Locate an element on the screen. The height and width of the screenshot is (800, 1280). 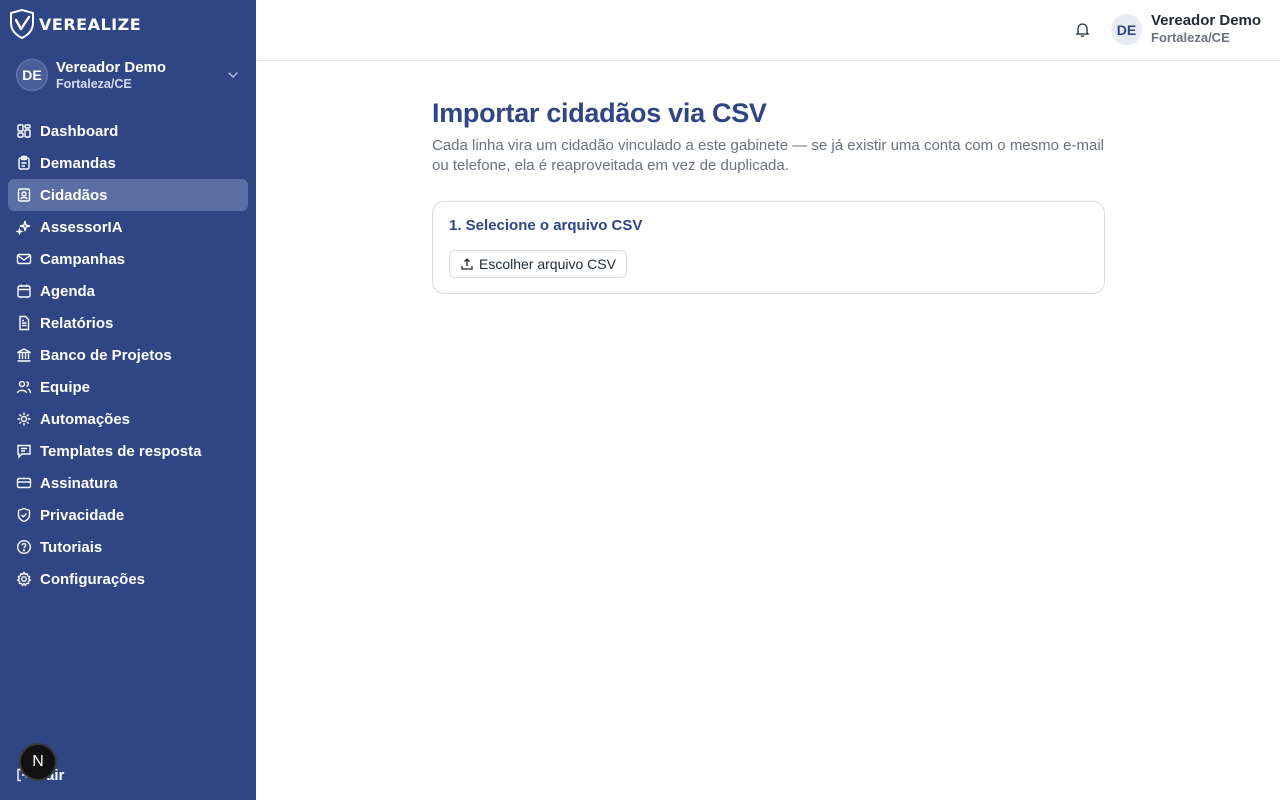
account-city: Fortaleza/CE is located at coordinates (94, 83).